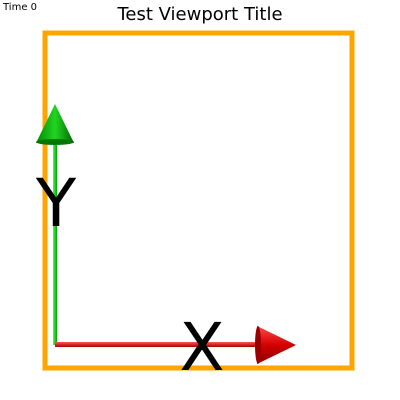 The width and height of the screenshot is (400, 400). What do you see at coordinates (56, 203) in the screenshot?
I see `y-axis-label: Y` at bounding box center [56, 203].